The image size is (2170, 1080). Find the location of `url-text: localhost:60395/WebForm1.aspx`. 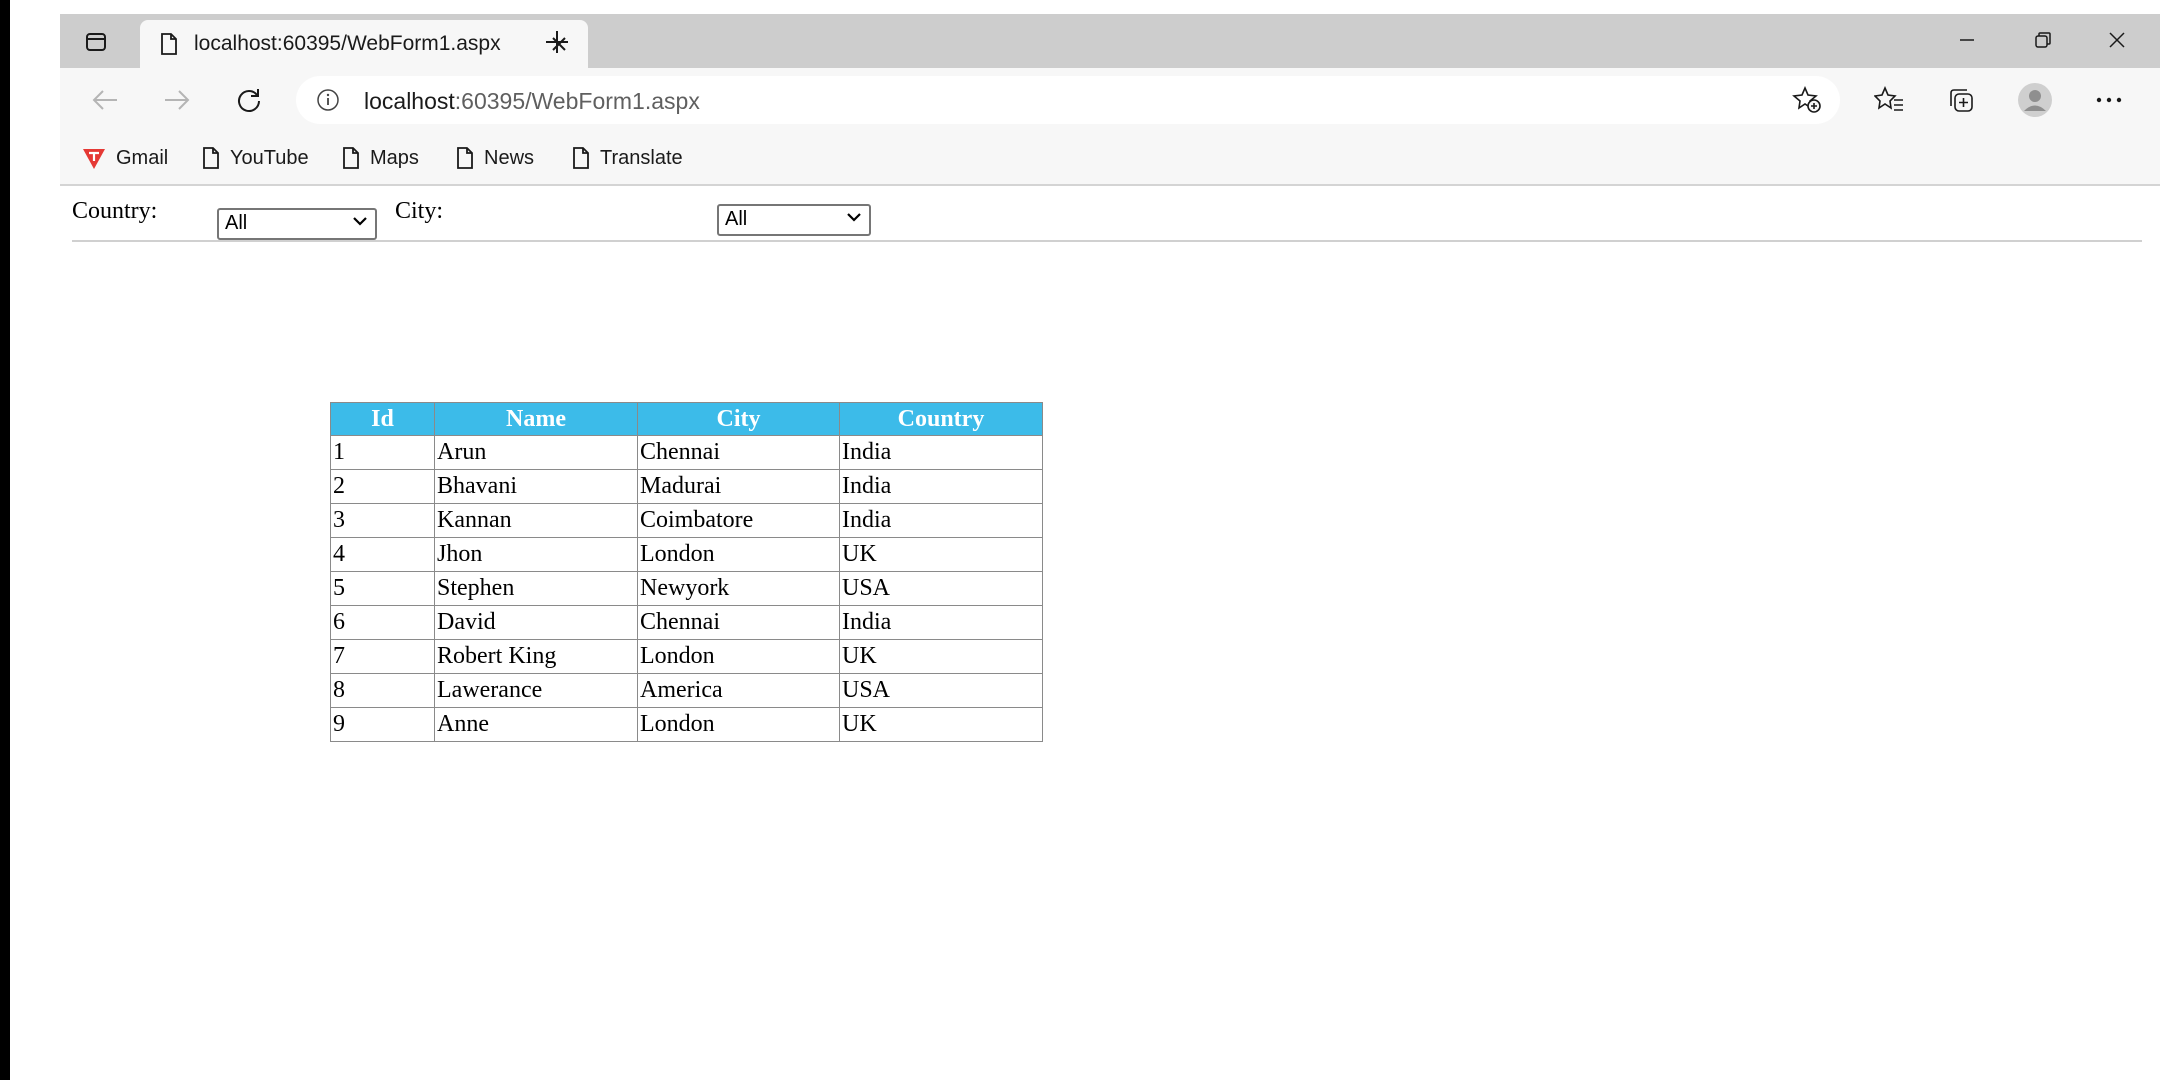

url-text: localhost:60395/WebForm1.aspx is located at coordinates (532, 101).